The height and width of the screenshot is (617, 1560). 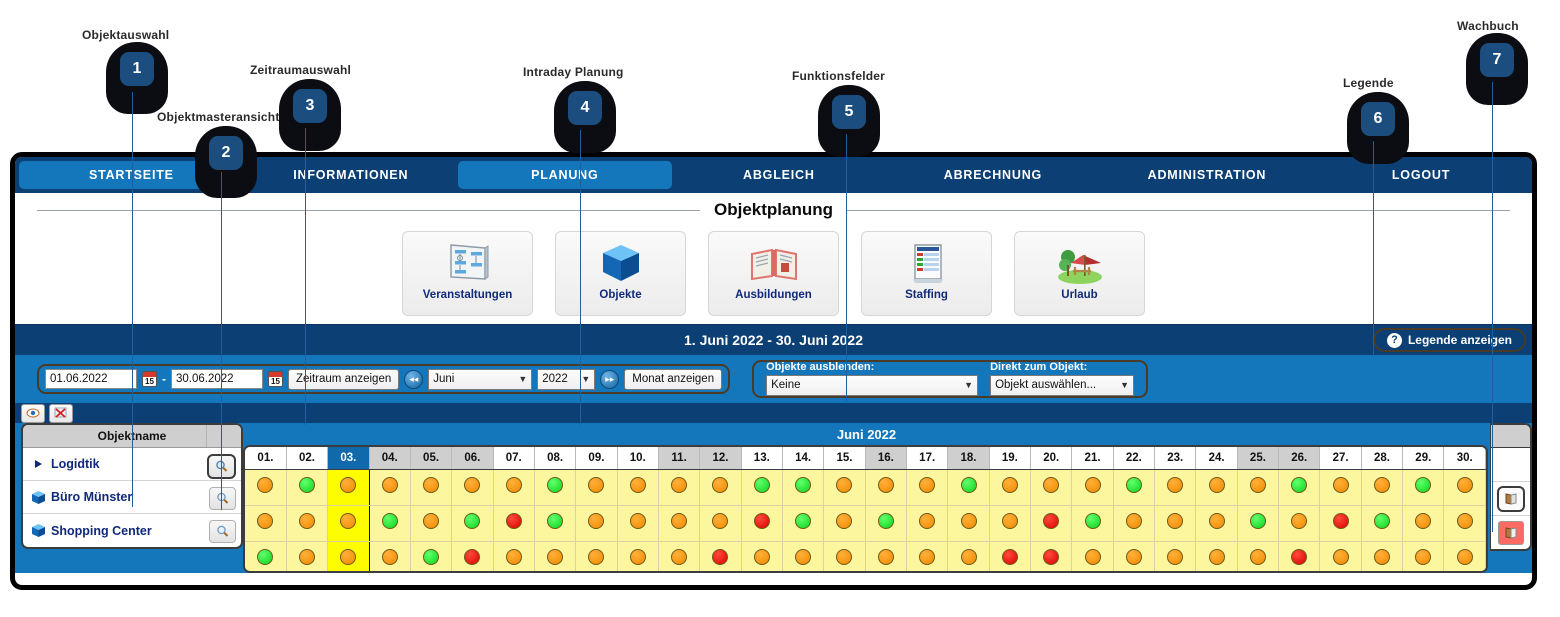 What do you see at coordinates (431, 458) in the screenshot?
I see `day-header-05: 05.` at bounding box center [431, 458].